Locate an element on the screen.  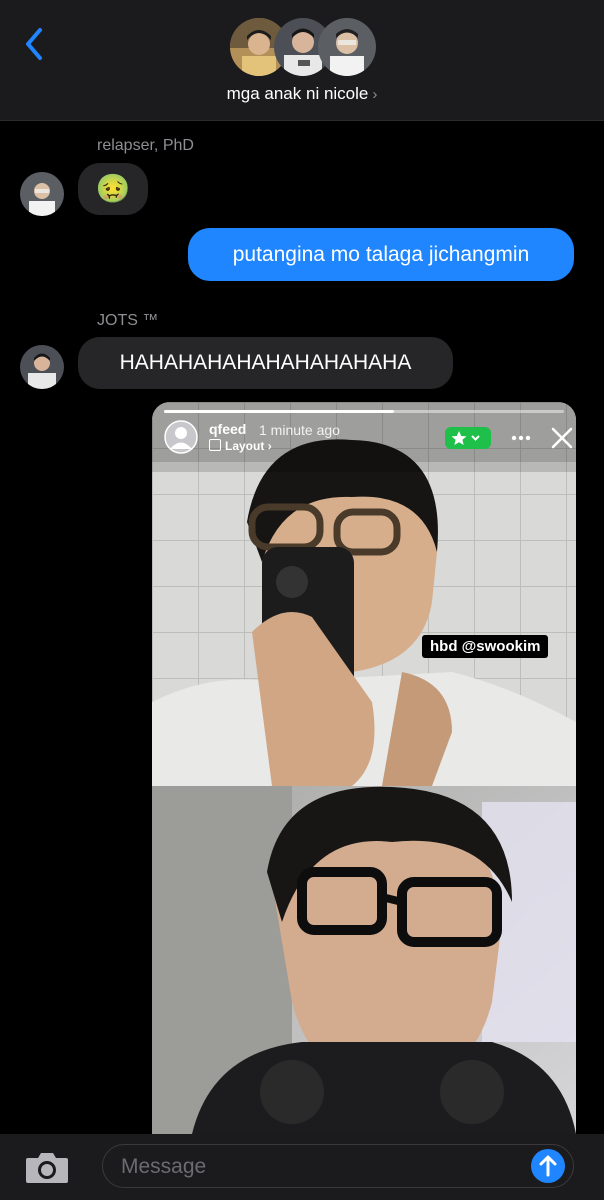
close-friends-badge is located at coordinates (468, 438).